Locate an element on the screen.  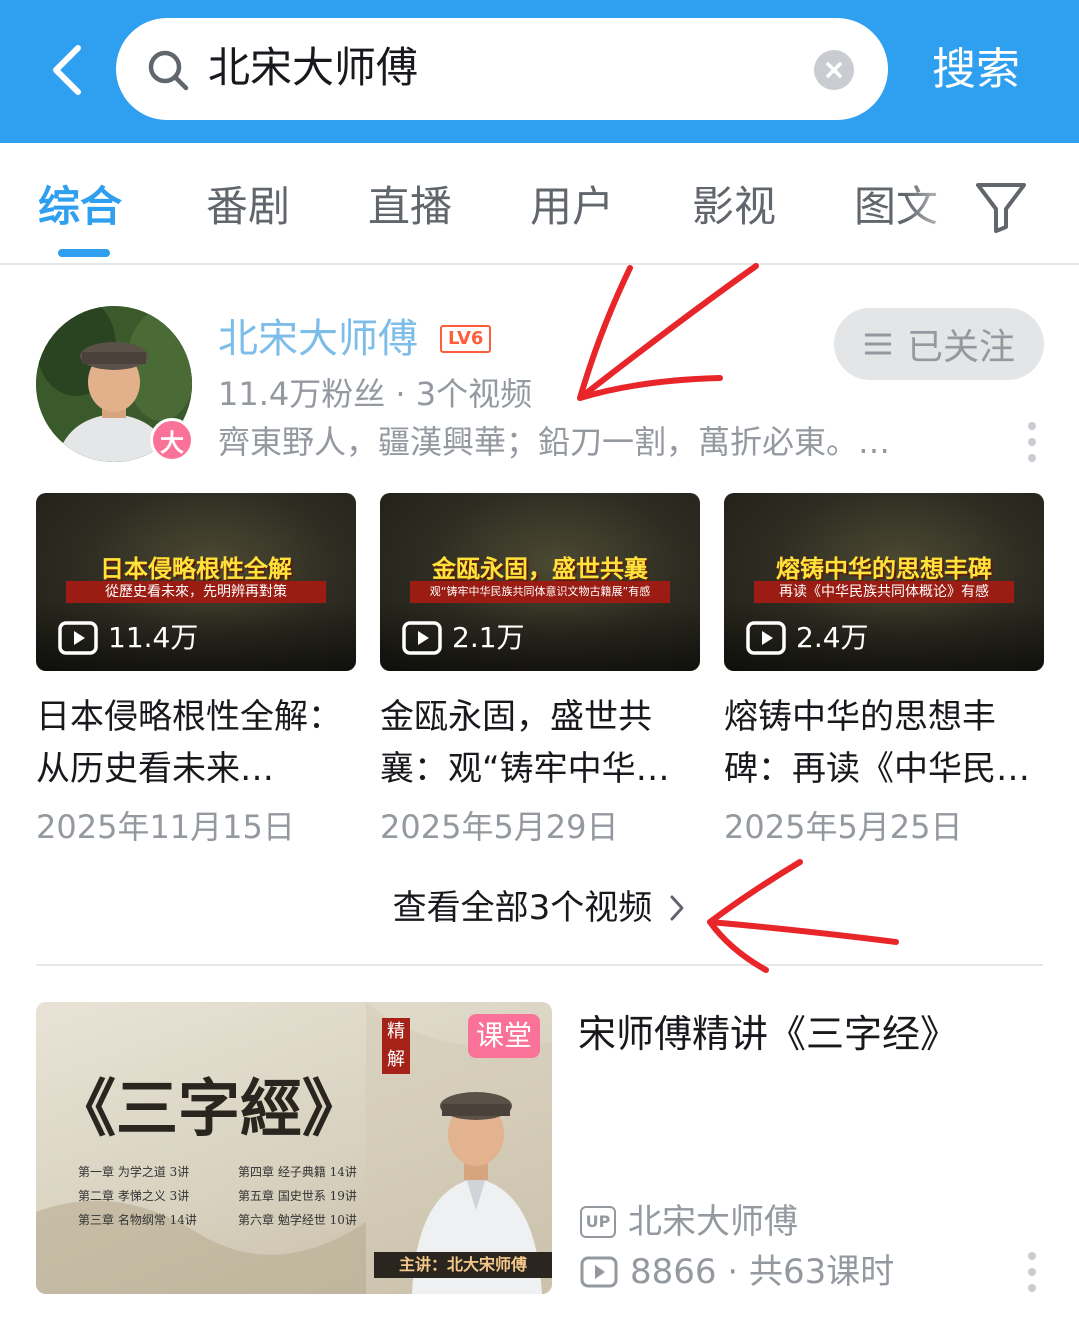
thumb-subtitle: 观“铸牢中华民族共同体意识文物古籍展”有感 is located at coordinates (540, 592).